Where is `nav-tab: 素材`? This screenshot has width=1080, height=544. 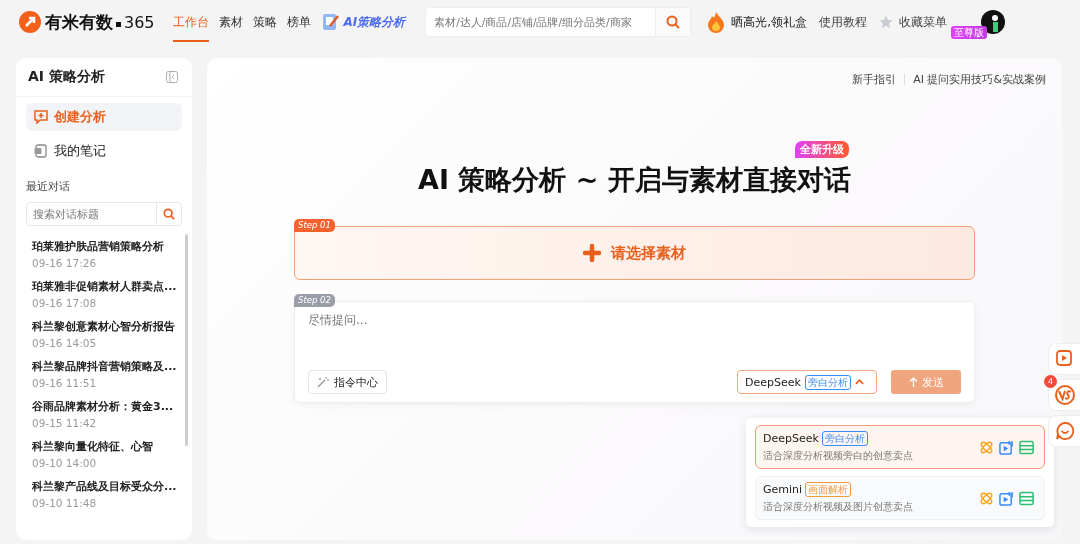 nav-tab: 素材 is located at coordinates (230, 22).